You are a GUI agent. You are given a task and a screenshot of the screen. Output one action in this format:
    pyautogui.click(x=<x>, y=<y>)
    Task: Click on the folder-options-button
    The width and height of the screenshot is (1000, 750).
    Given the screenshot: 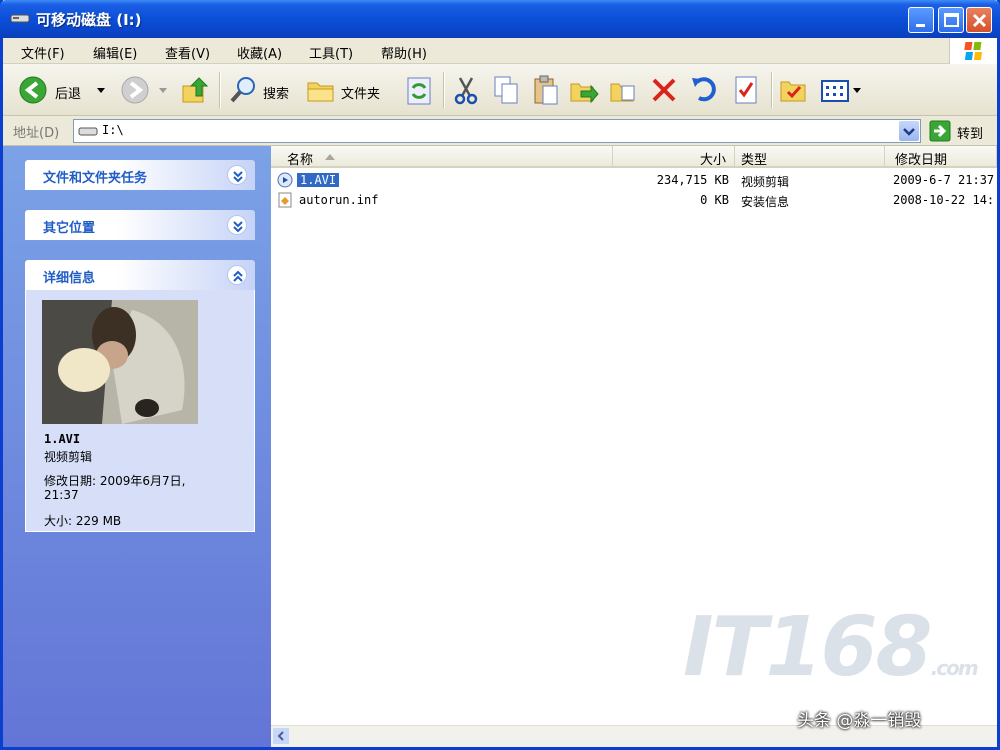 What is the action you would take?
    pyautogui.click(x=794, y=91)
    